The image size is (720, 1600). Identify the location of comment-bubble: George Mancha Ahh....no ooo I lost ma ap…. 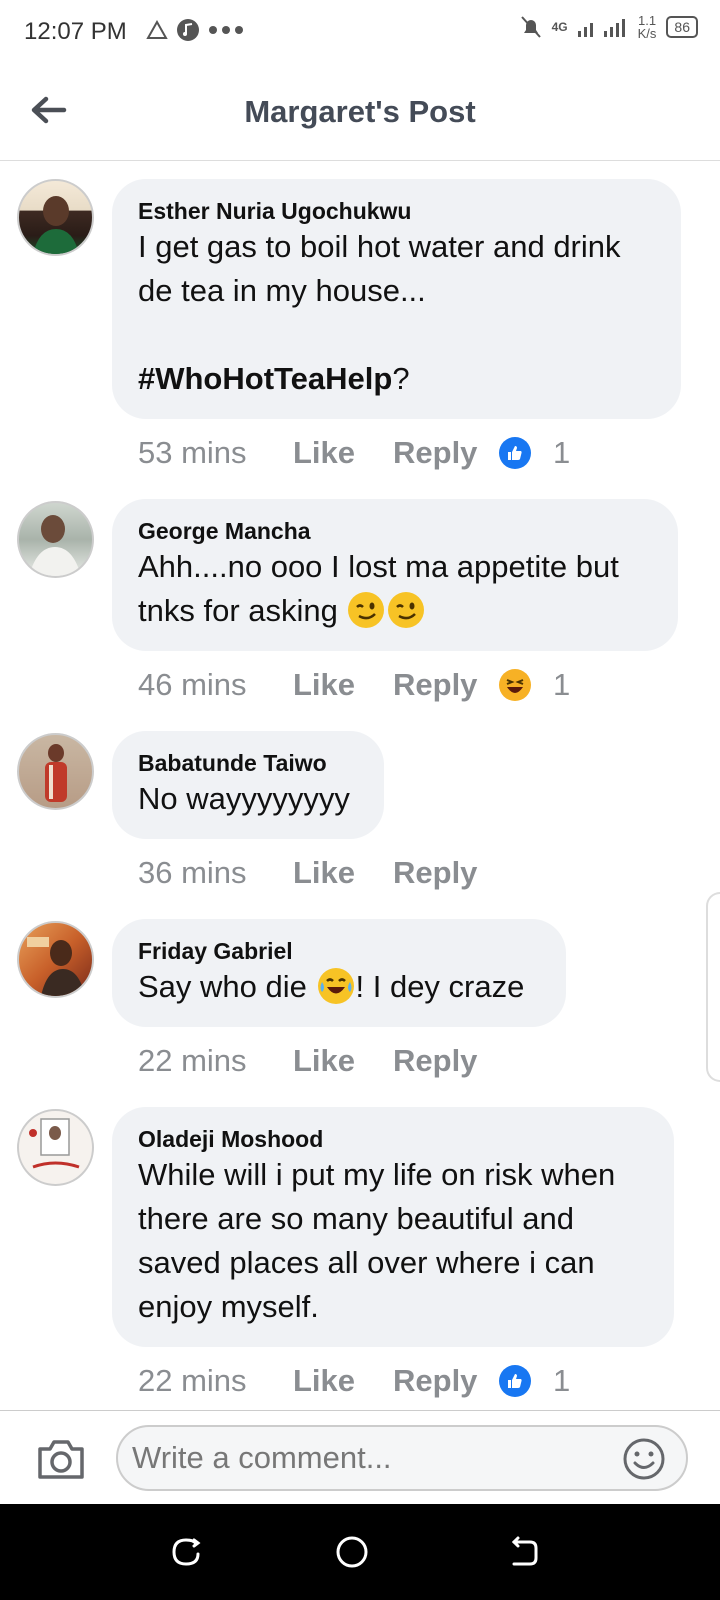
(395, 575).